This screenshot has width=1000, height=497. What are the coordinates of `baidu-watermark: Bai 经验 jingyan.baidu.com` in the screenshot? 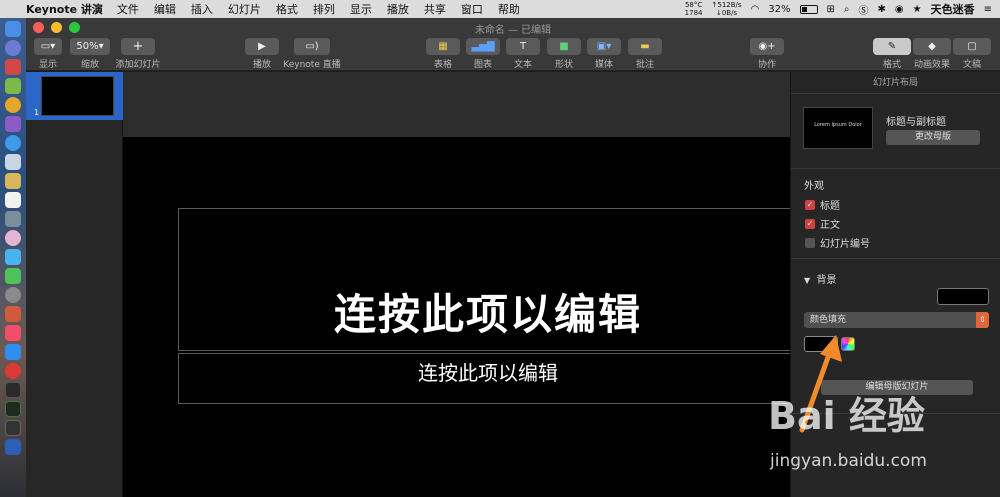 It's located at (884, 441).